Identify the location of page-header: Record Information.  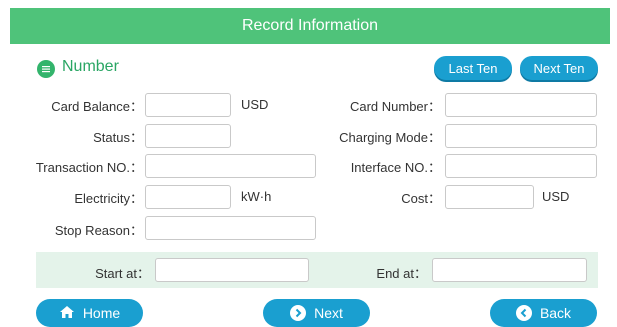
(310, 26).